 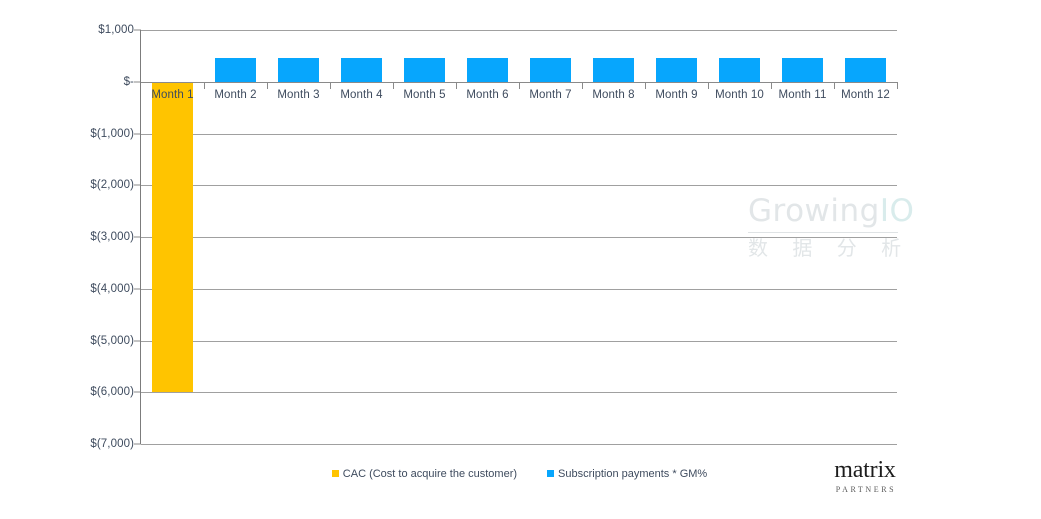 I want to click on matrix-partners-logo: matrix PARTNERS, so click(x=865, y=476).